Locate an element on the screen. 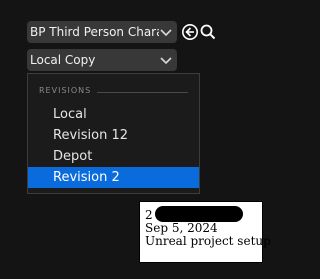 Image resolution: width=320 pixels, height=279 pixels. menu-item-revision-2: Revision 2 is located at coordinates (113, 177).